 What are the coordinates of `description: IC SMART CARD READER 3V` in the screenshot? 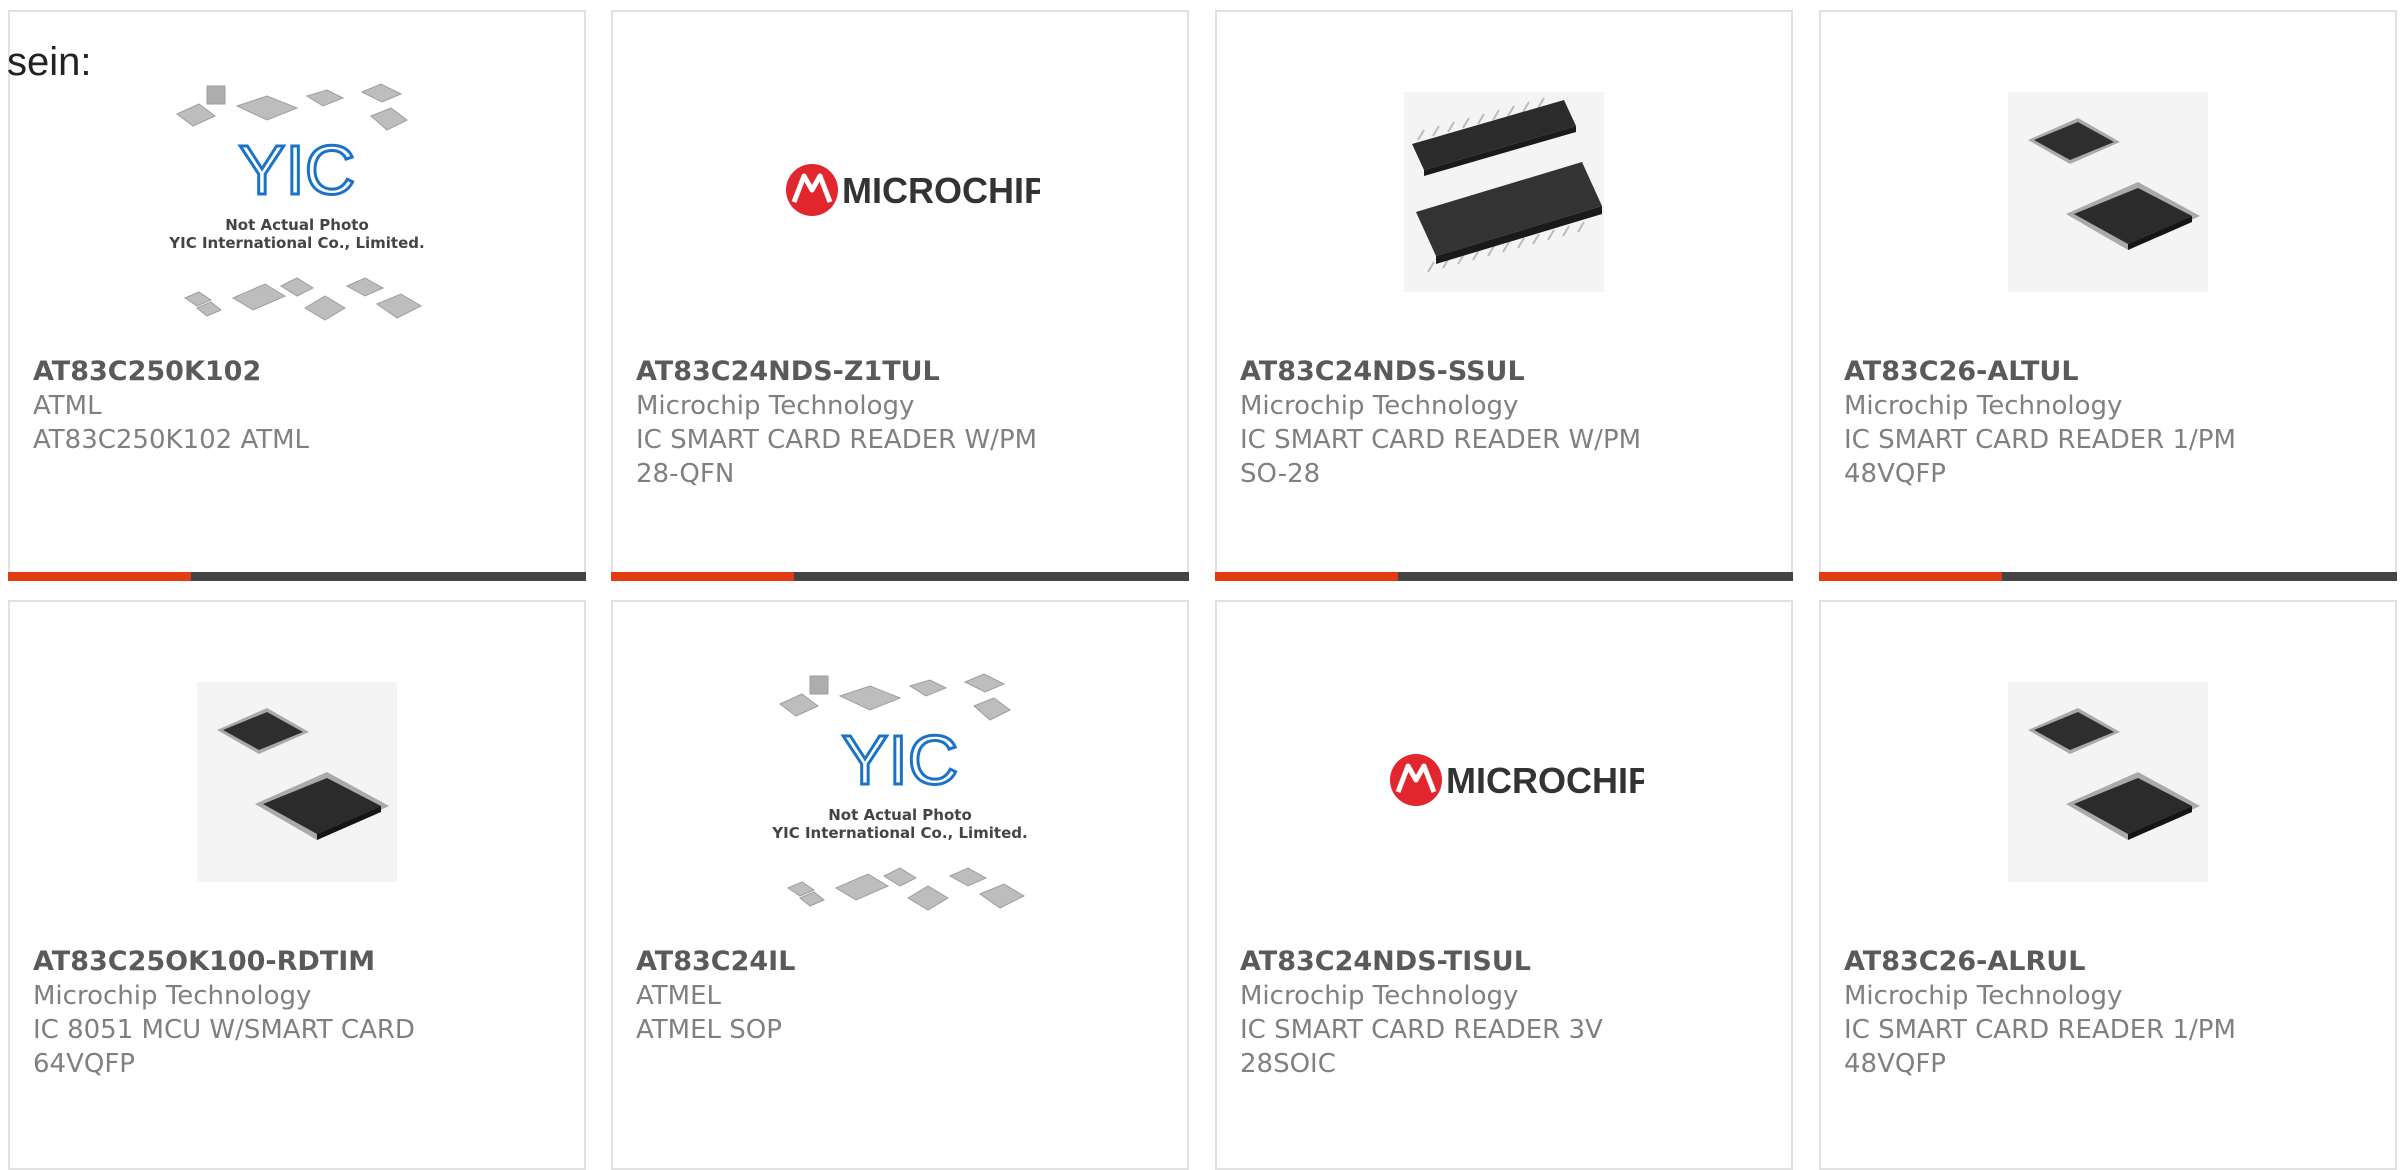 It's located at (1421, 1030).